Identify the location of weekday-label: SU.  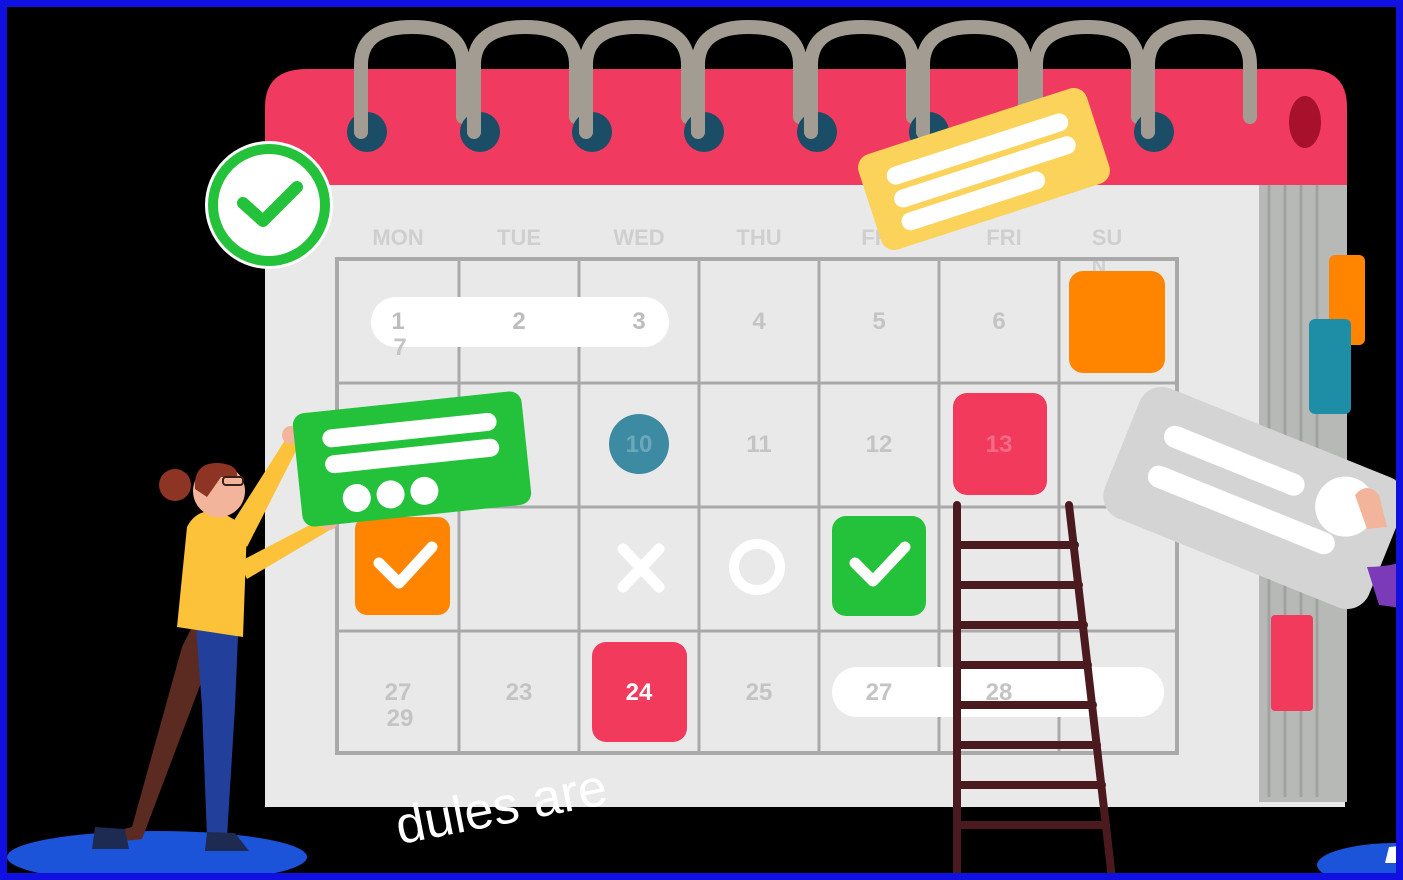
(1107, 237).